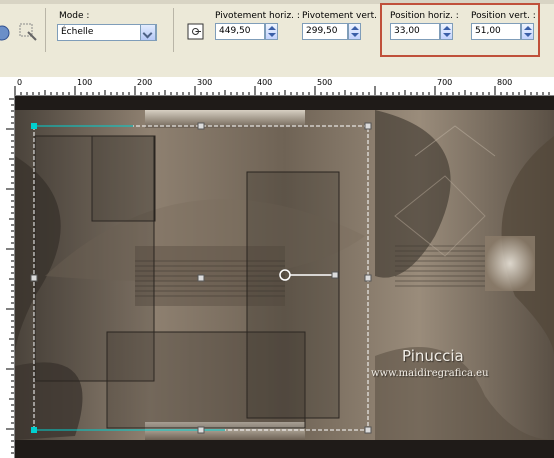 This screenshot has height=458, width=554. I want to click on position-horizontal-spinner, so click(446, 31).